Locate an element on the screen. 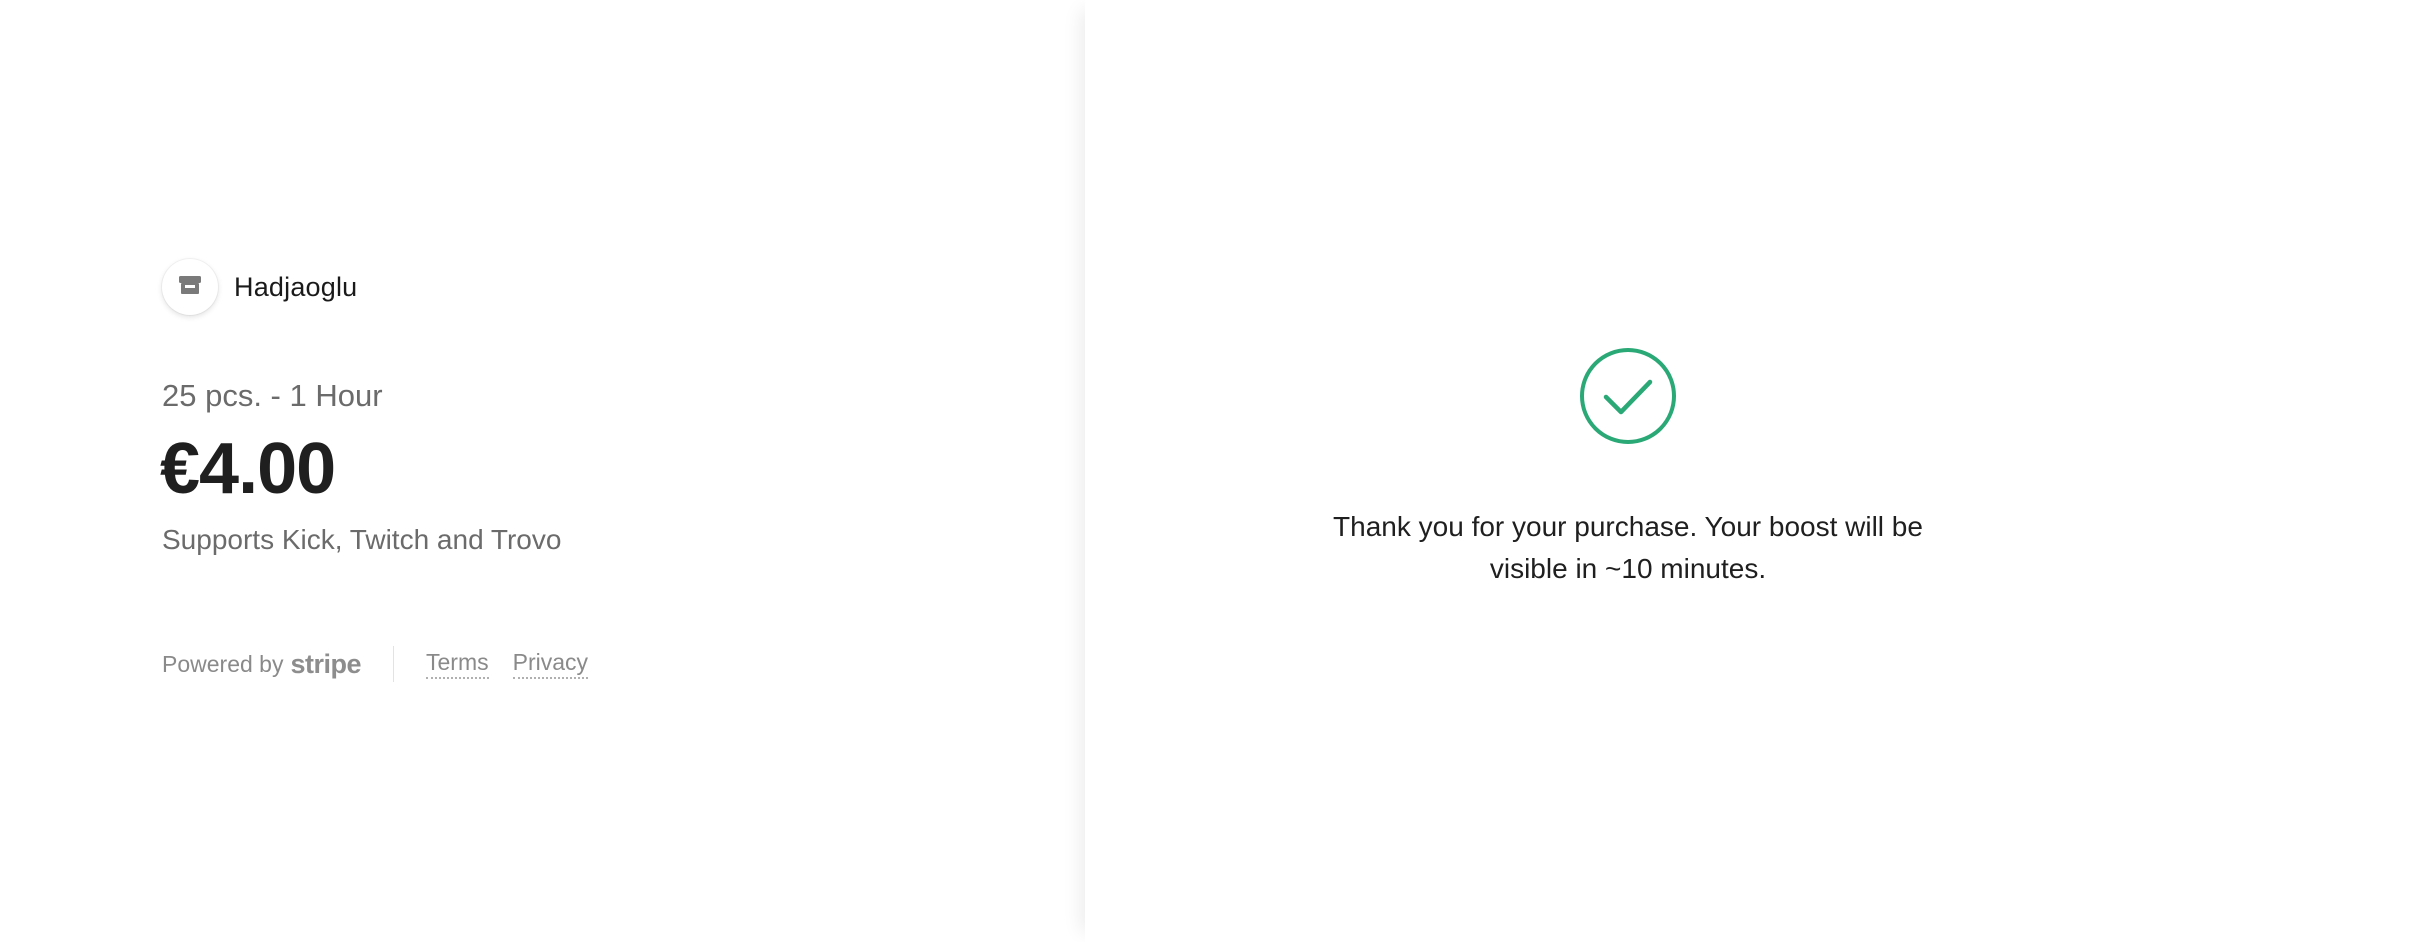 Image resolution: width=2432 pixels, height=942 pixels. product-price: €4.00 is located at coordinates (248, 469).